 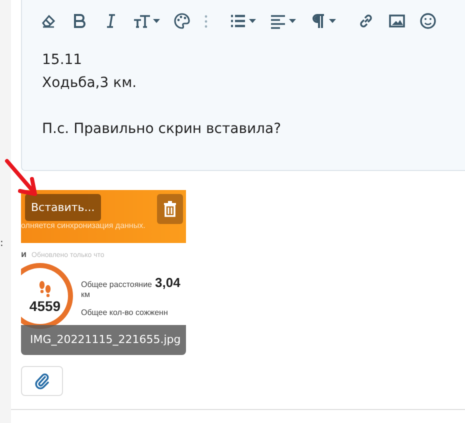 I want to click on link-icon, so click(x=366, y=21).